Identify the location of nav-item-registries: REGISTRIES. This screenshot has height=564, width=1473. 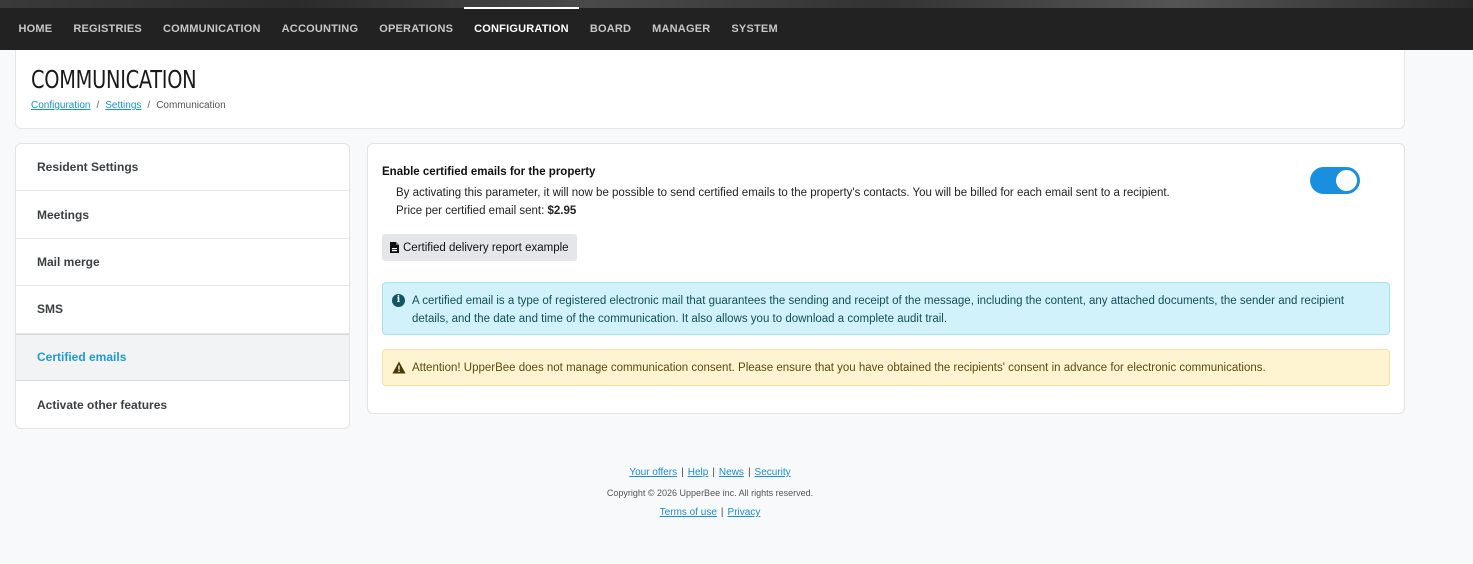
(108, 29).